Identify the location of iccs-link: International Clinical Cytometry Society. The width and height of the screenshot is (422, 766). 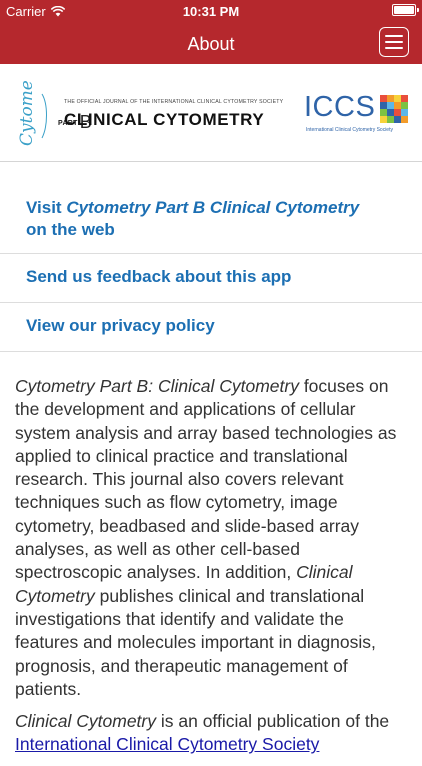
(167, 744).